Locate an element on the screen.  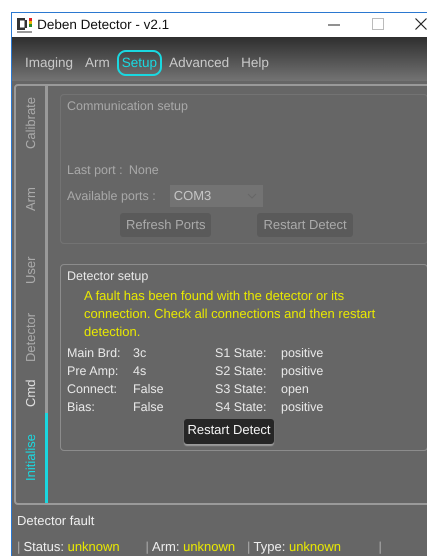
side-tab: Cmd is located at coordinates (32, 392).